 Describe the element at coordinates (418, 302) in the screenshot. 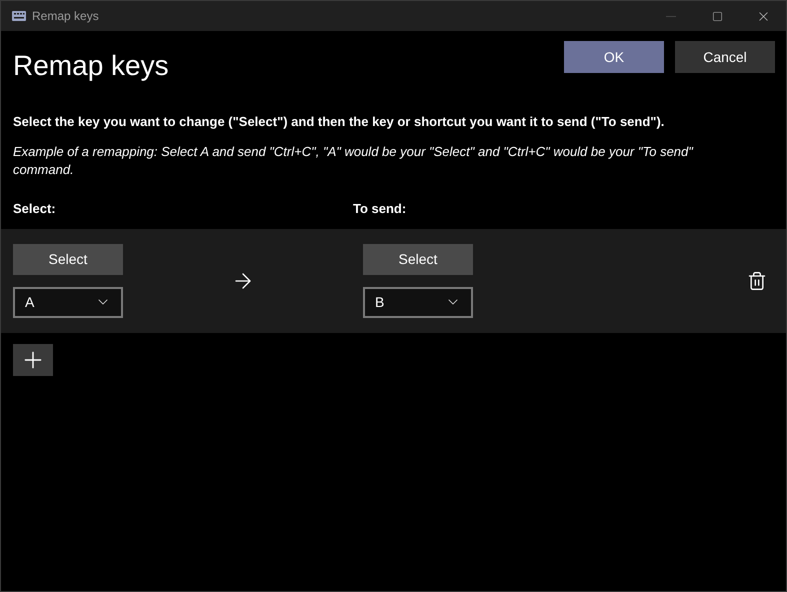

I see `key-dropdown: B` at that location.